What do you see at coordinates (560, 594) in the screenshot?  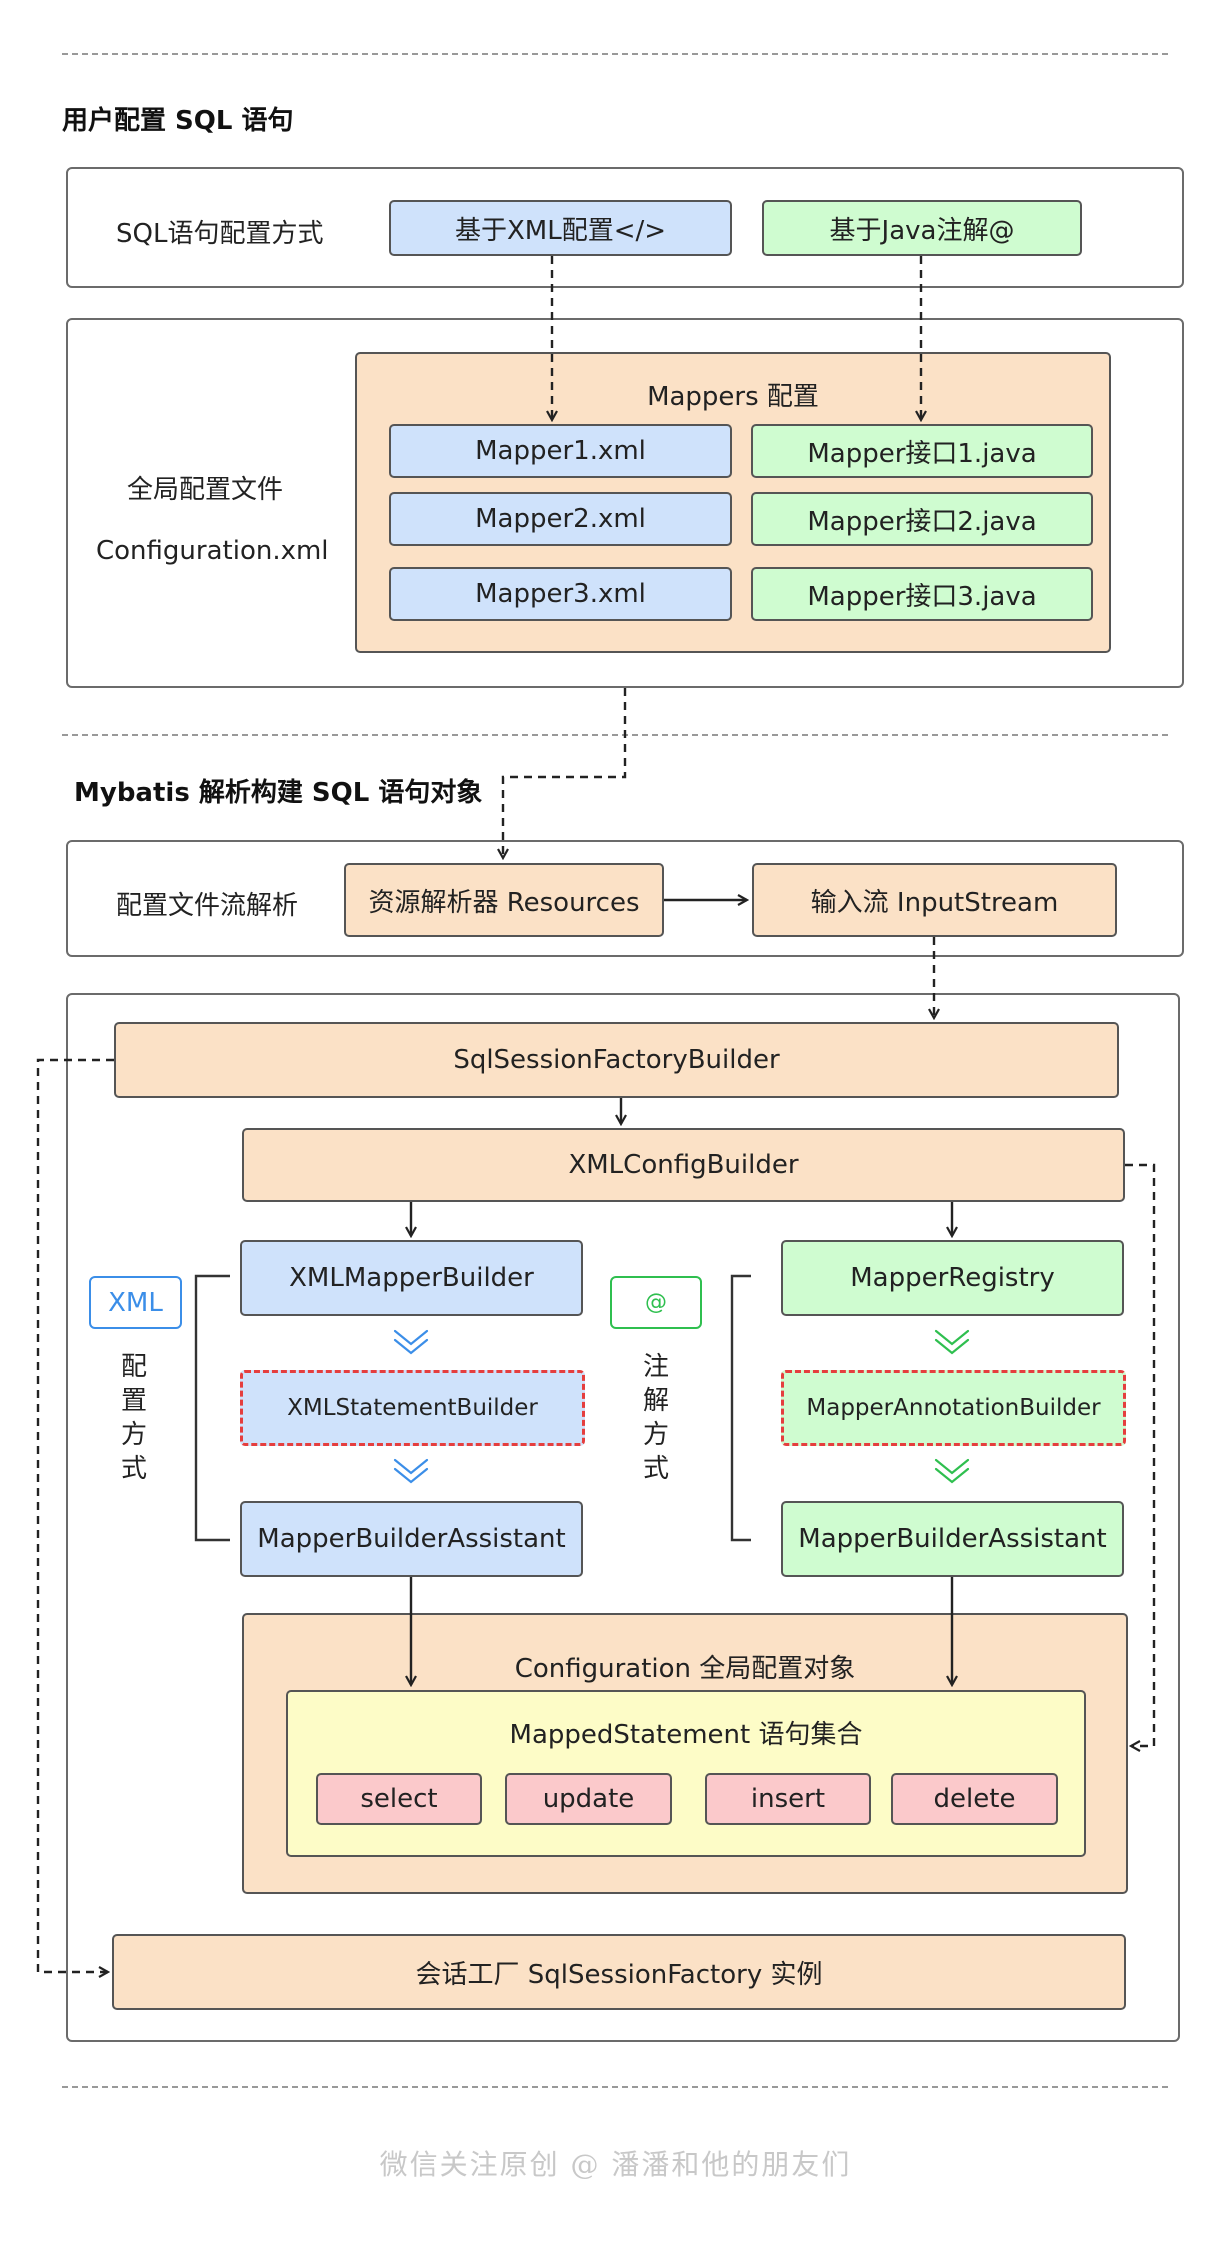 I see `mapper-xml-3: Mapper3.xml` at bounding box center [560, 594].